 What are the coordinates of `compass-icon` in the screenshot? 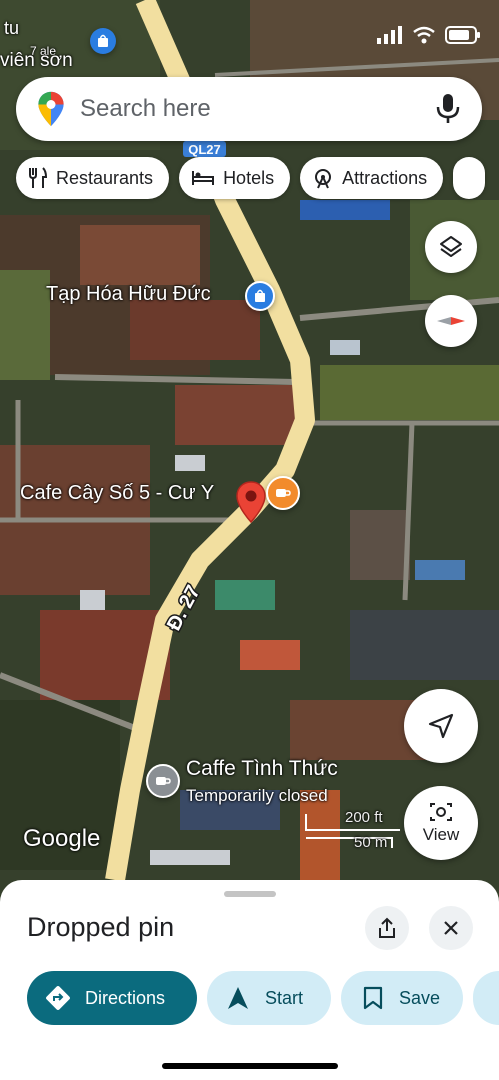 It's located at (451, 321).